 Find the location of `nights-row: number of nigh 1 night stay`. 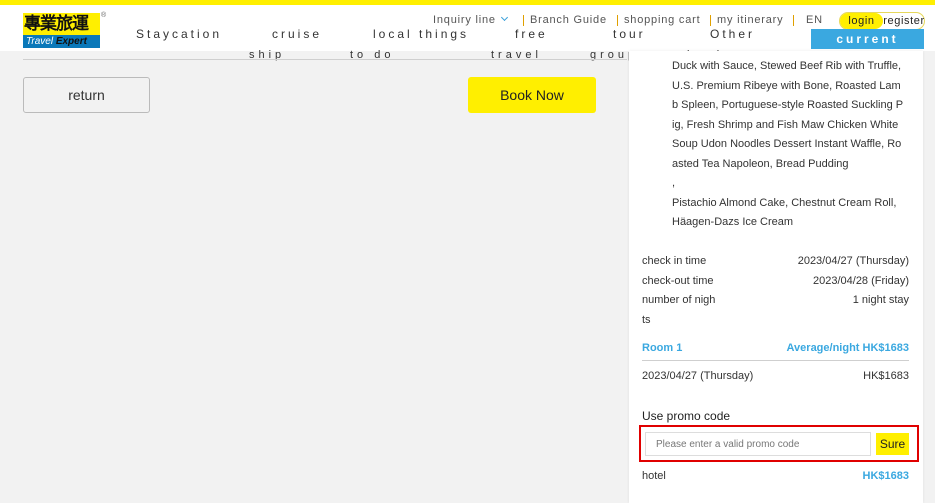

nights-row: number of nigh 1 night stay is located at coordinates (775, 300).